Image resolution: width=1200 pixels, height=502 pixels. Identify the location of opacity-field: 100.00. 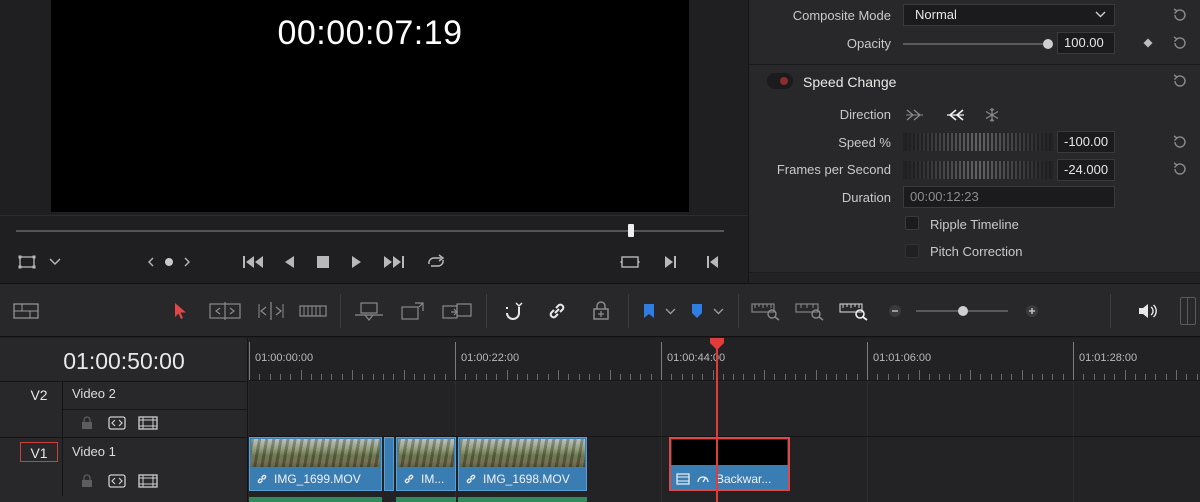
(1086, 43).